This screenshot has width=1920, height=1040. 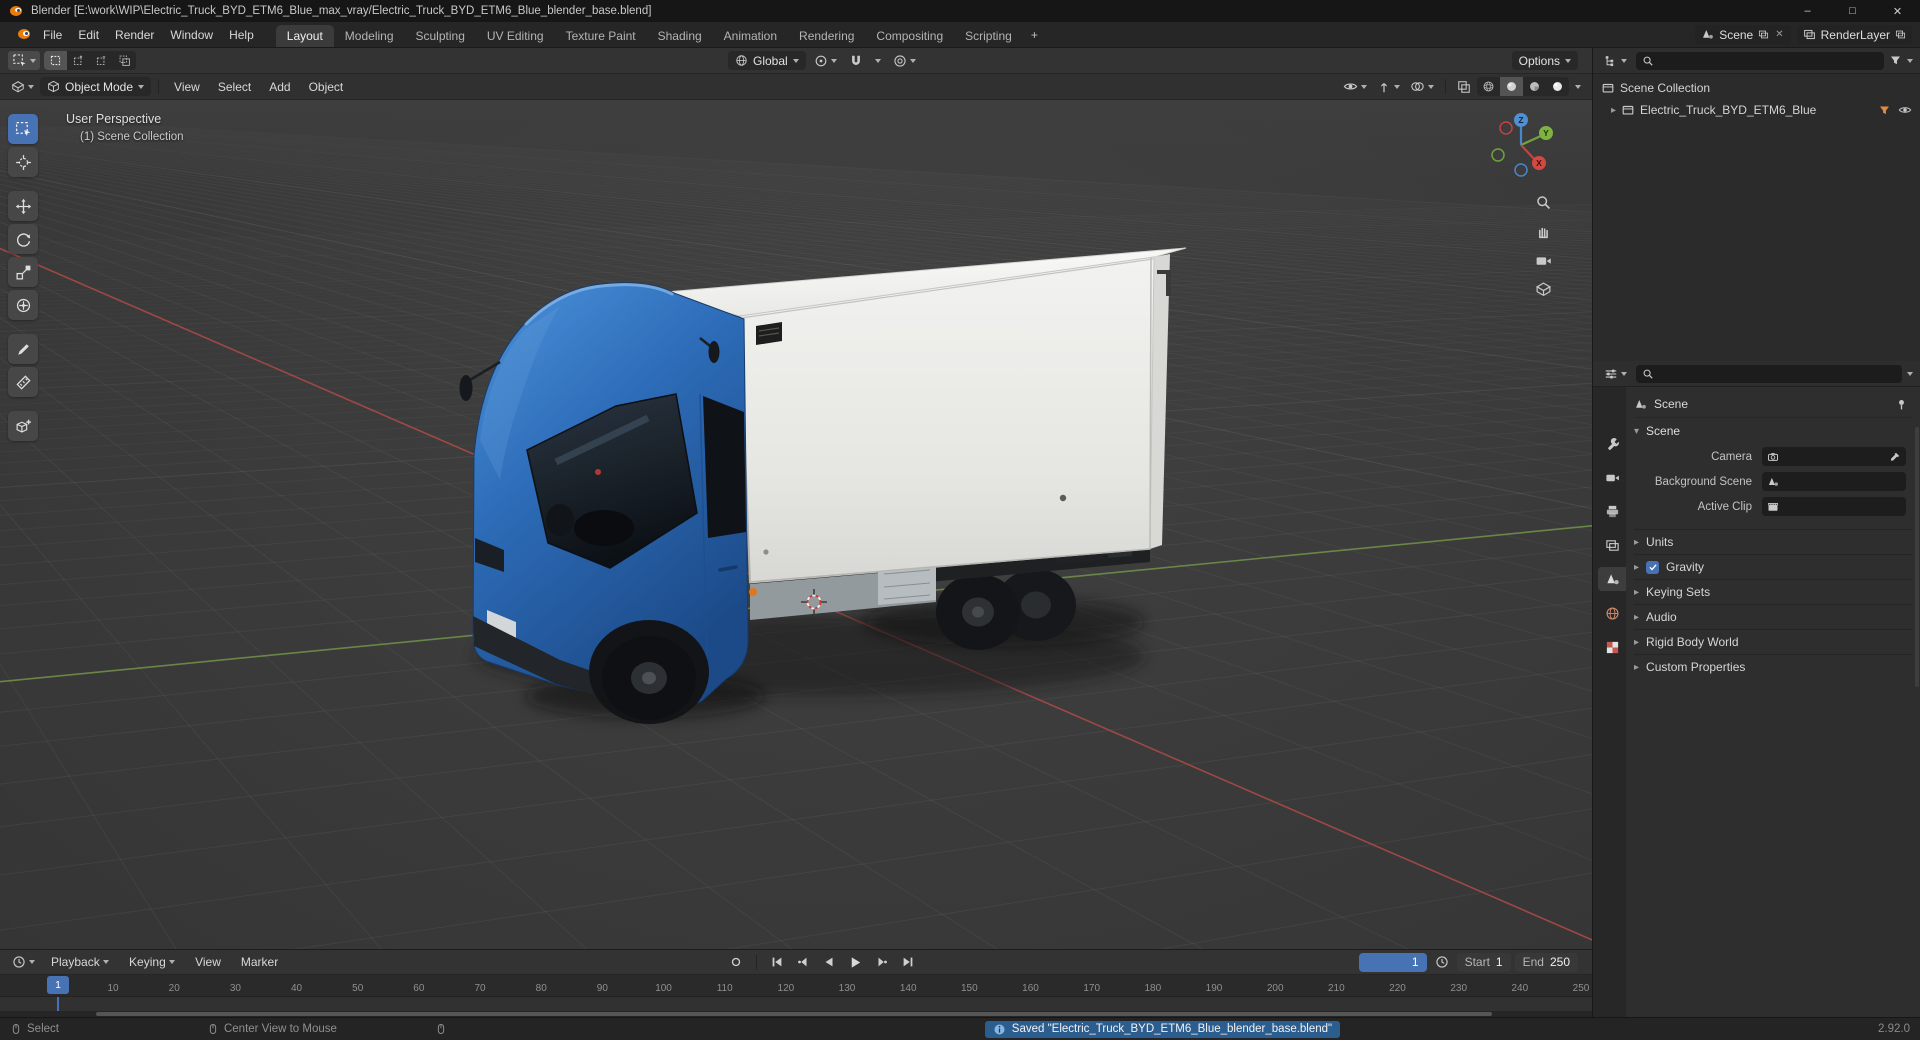 I want to click on tab-texture-properties, so click(x=1612, y=647).